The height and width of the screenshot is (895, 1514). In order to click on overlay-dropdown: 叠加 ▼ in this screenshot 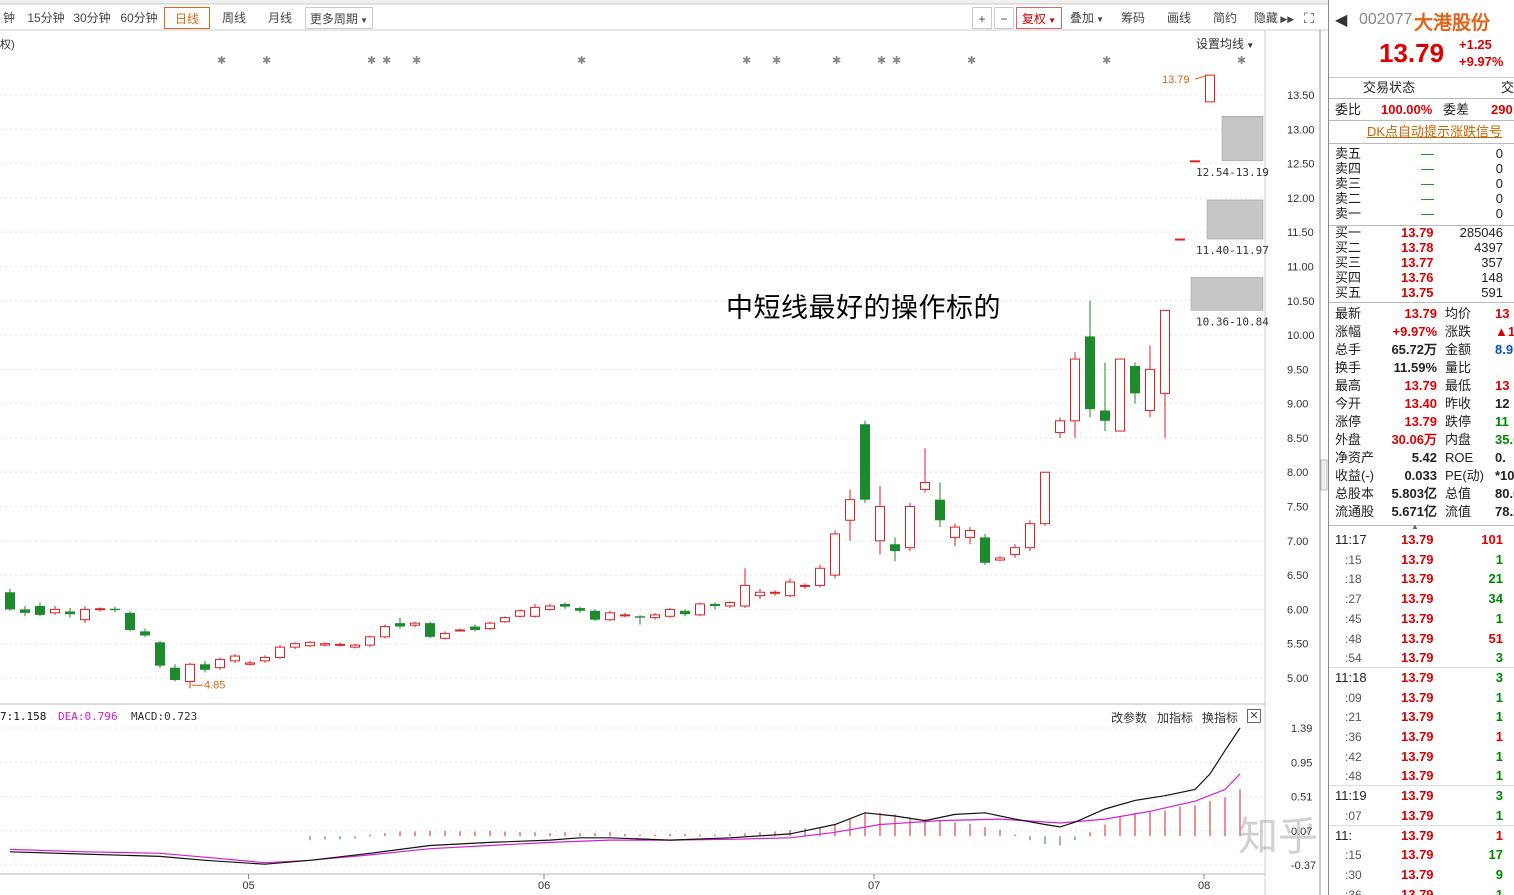, I will do `click(1087, 18)`.